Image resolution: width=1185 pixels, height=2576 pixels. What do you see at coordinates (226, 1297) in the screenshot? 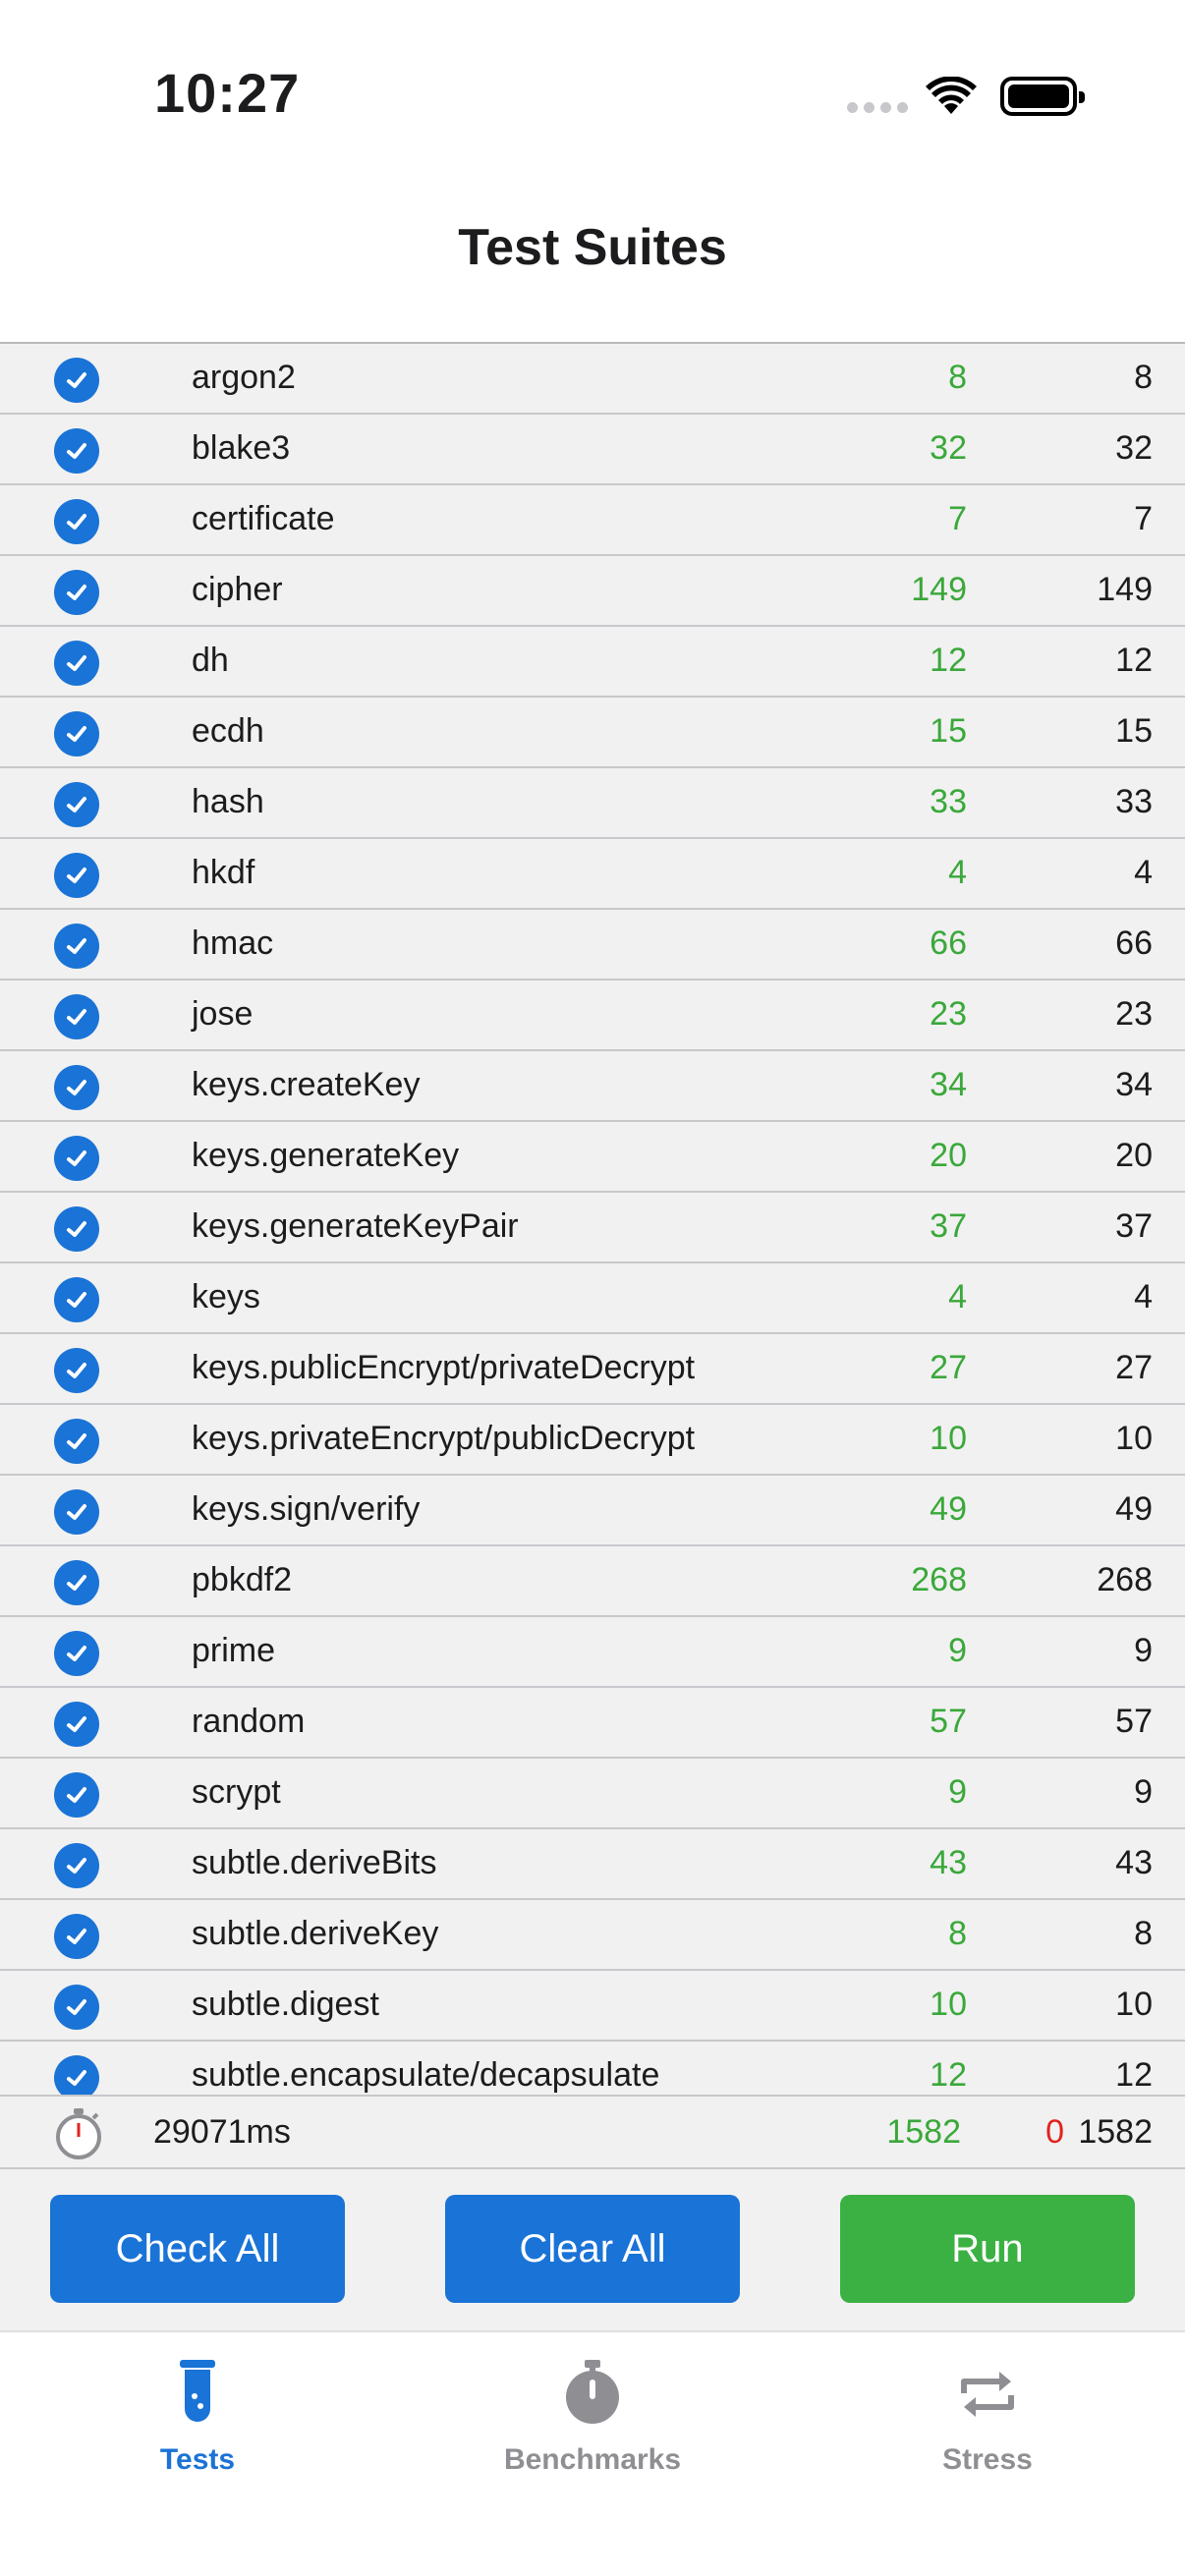
I see `suite-name: keys` at bounding box center [226, 1297].